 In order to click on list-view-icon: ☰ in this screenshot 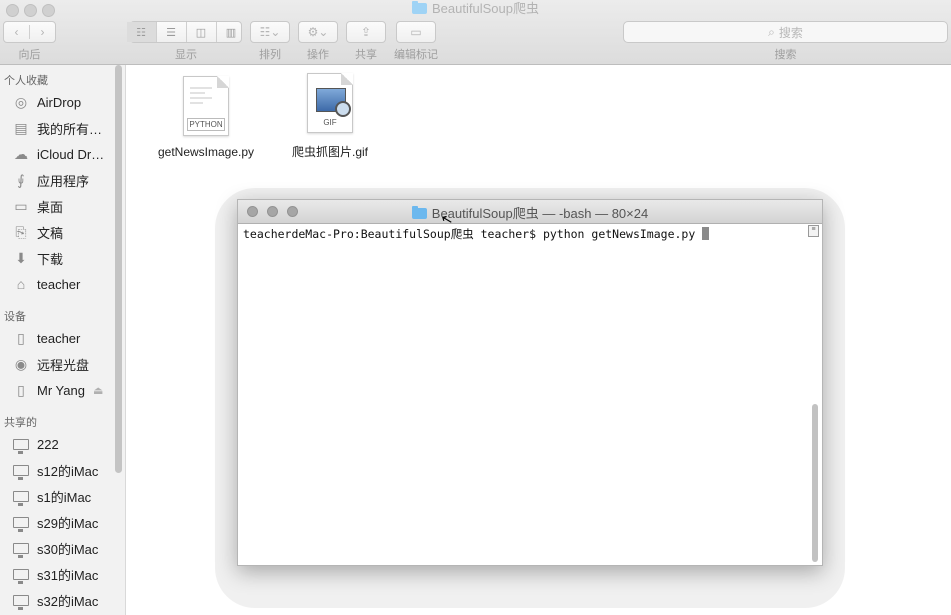, I will do `click(172, 32)`.